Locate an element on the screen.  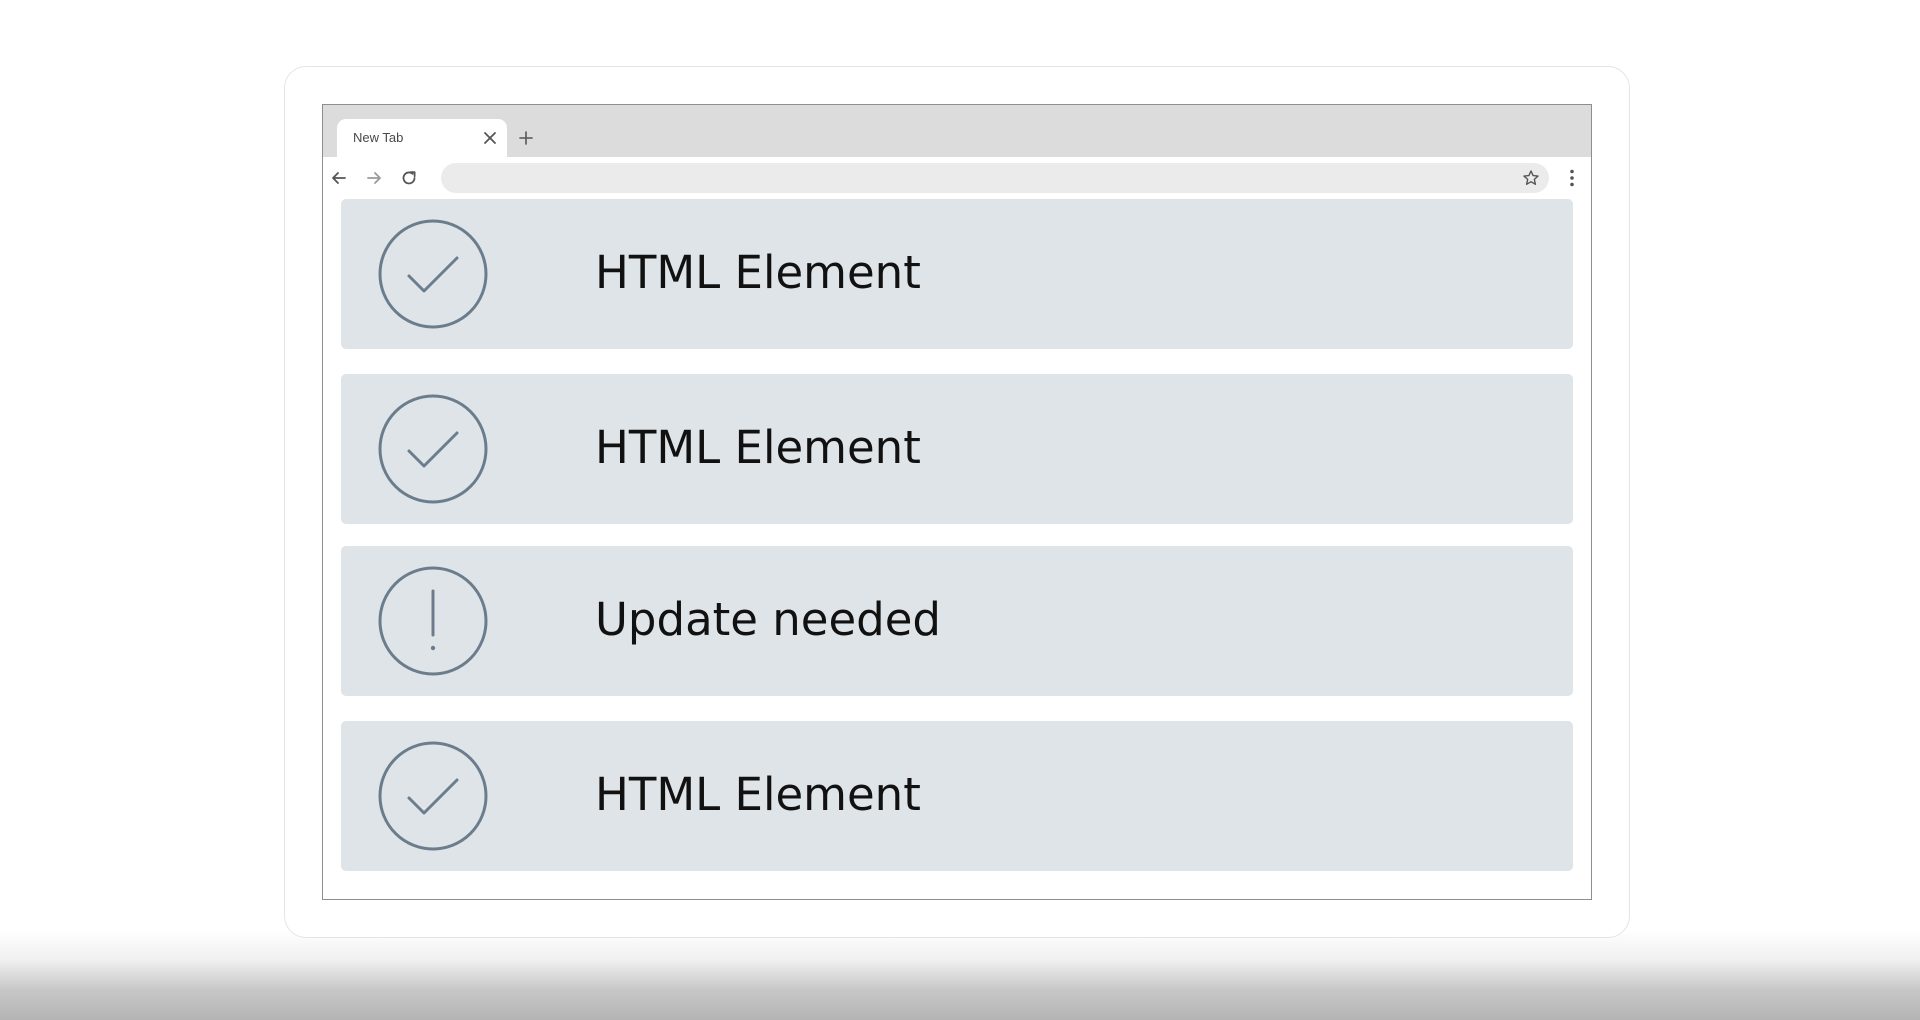
list-item: Update needed is located at coordinates (957, 621).